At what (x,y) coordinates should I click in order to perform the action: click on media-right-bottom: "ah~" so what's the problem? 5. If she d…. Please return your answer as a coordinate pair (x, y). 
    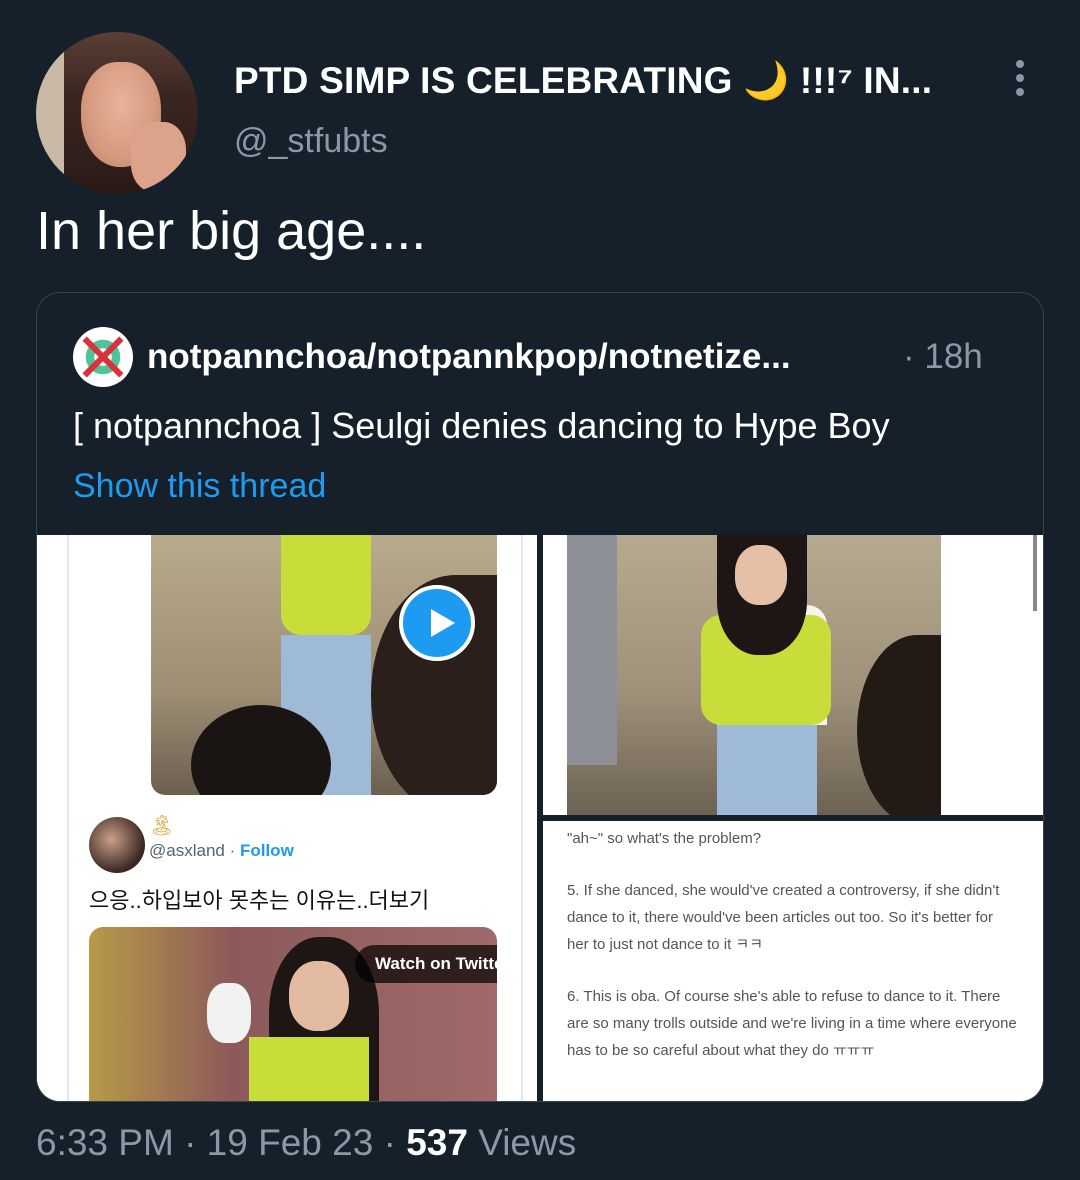
    Looking at the image, I should click on (793, 961).